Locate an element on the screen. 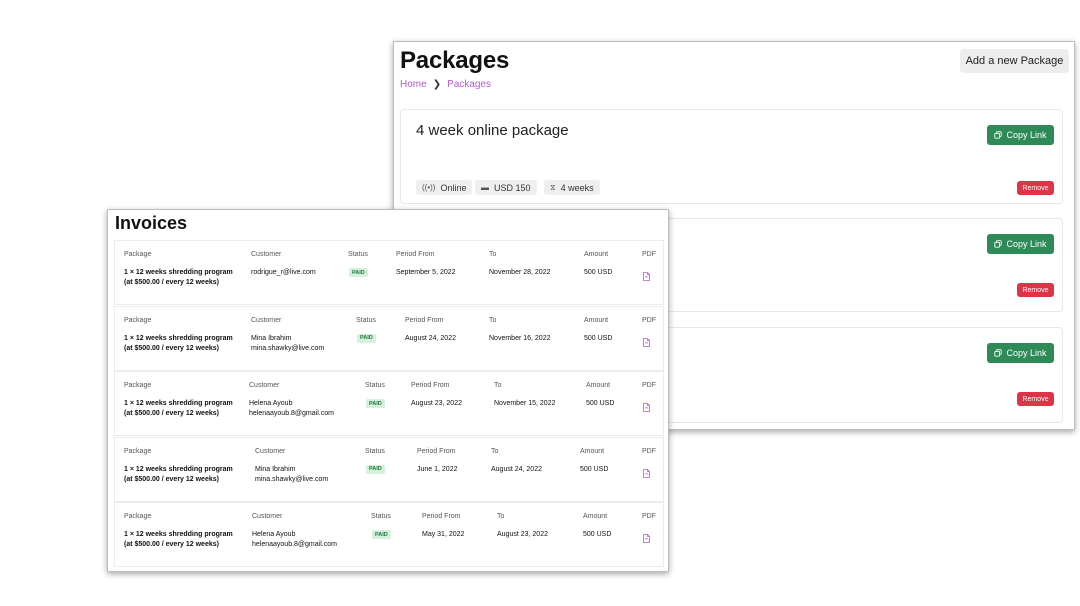 This screenshot has height=606, width=1080. cell-period-from: August 24, 2022 is located at coordinates (430, 338).